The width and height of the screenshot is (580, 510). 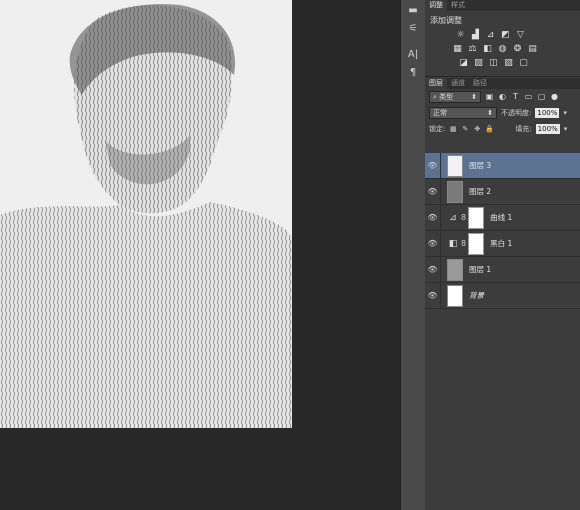 I want to click on blend-mode-select: 正常 ⬍, so click(x=463, y=113).